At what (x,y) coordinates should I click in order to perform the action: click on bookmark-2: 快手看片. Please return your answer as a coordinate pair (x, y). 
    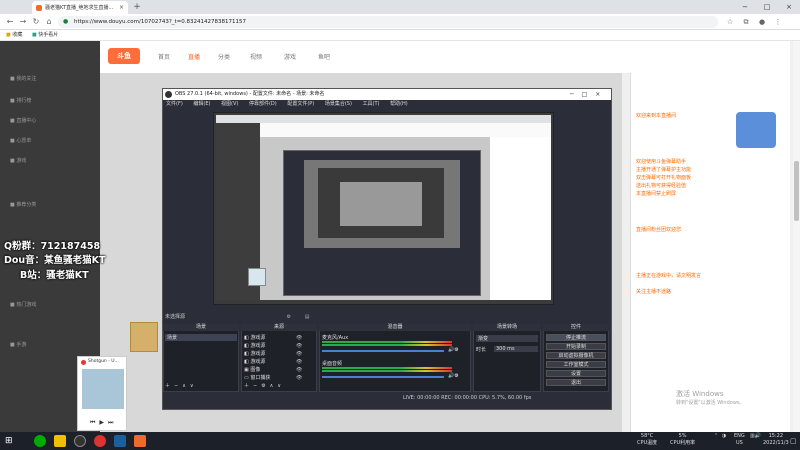
    Looking at the image, I should click on (48, 35).